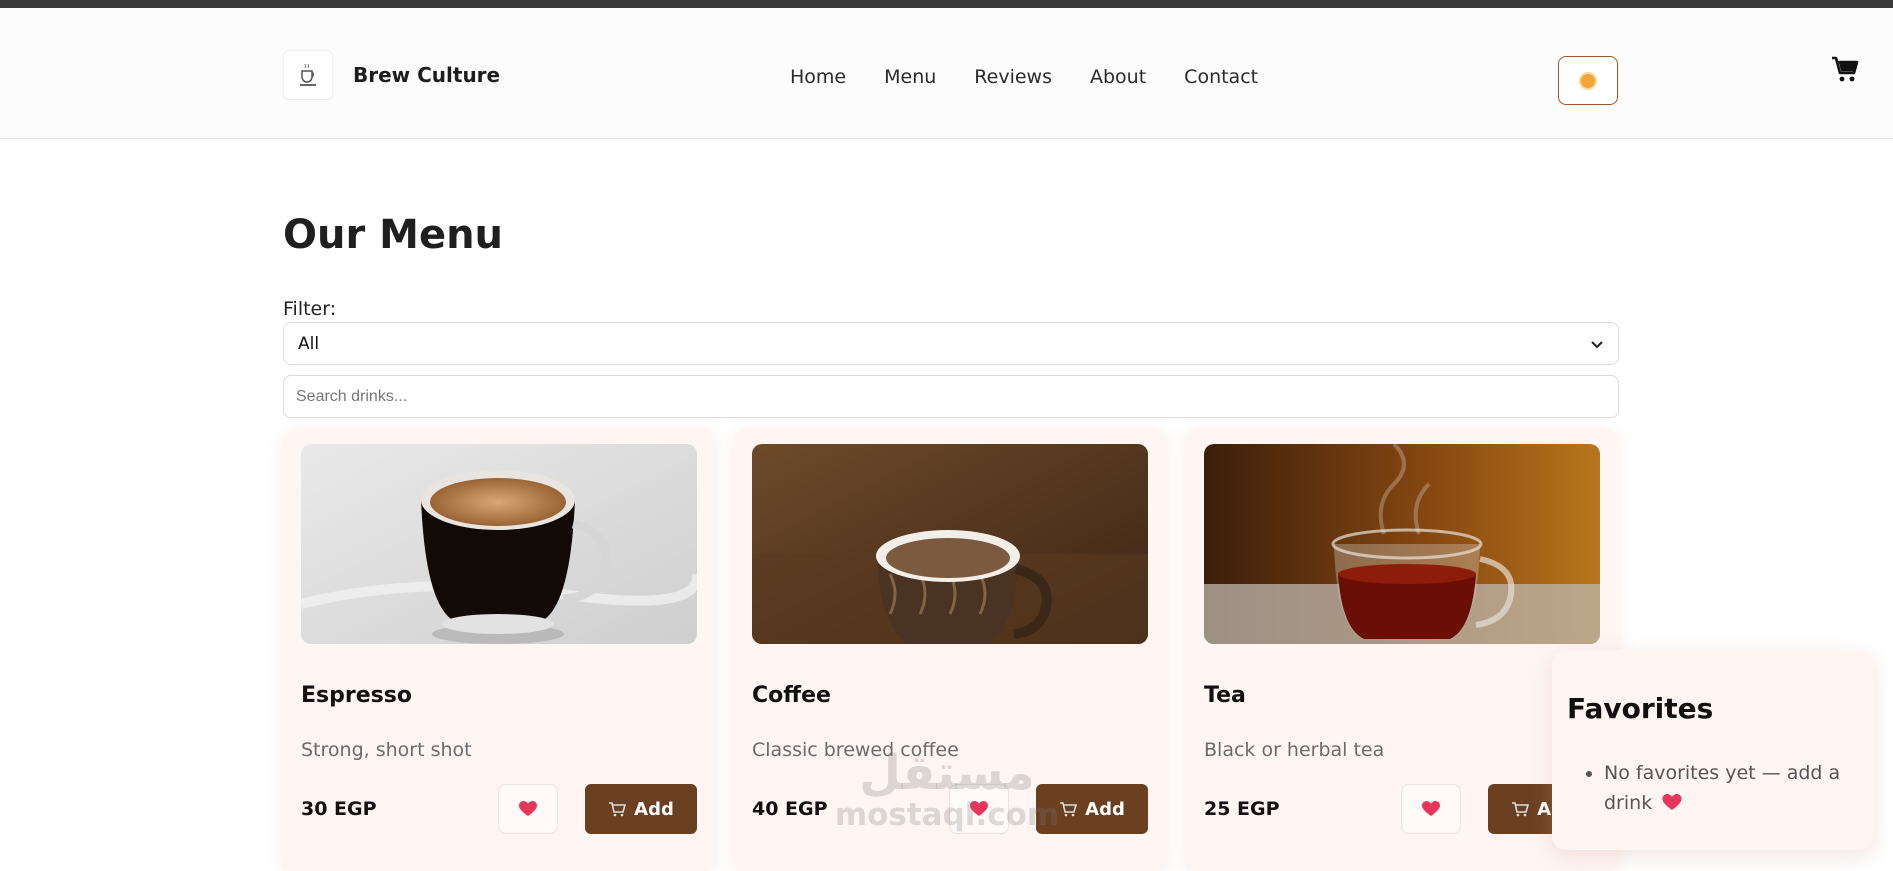 The width and height of the screenshot is (1893, 871). I want to click on sun-icon, so click(1588, 80).